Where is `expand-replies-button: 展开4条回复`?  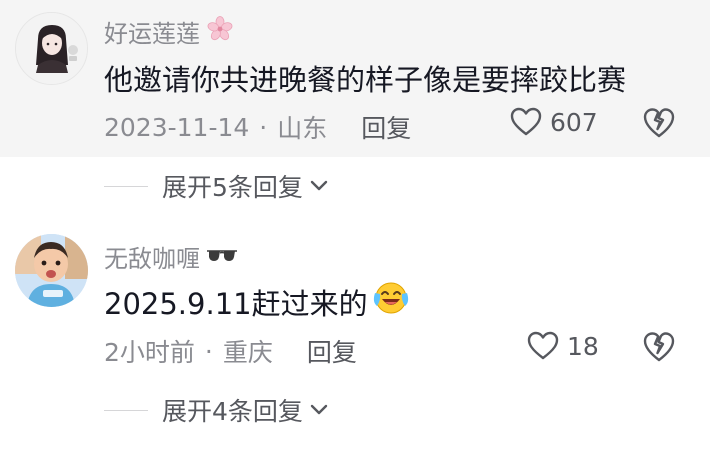
expand-replies-button: 展开4条回复 is located at coordinates (216, 410).